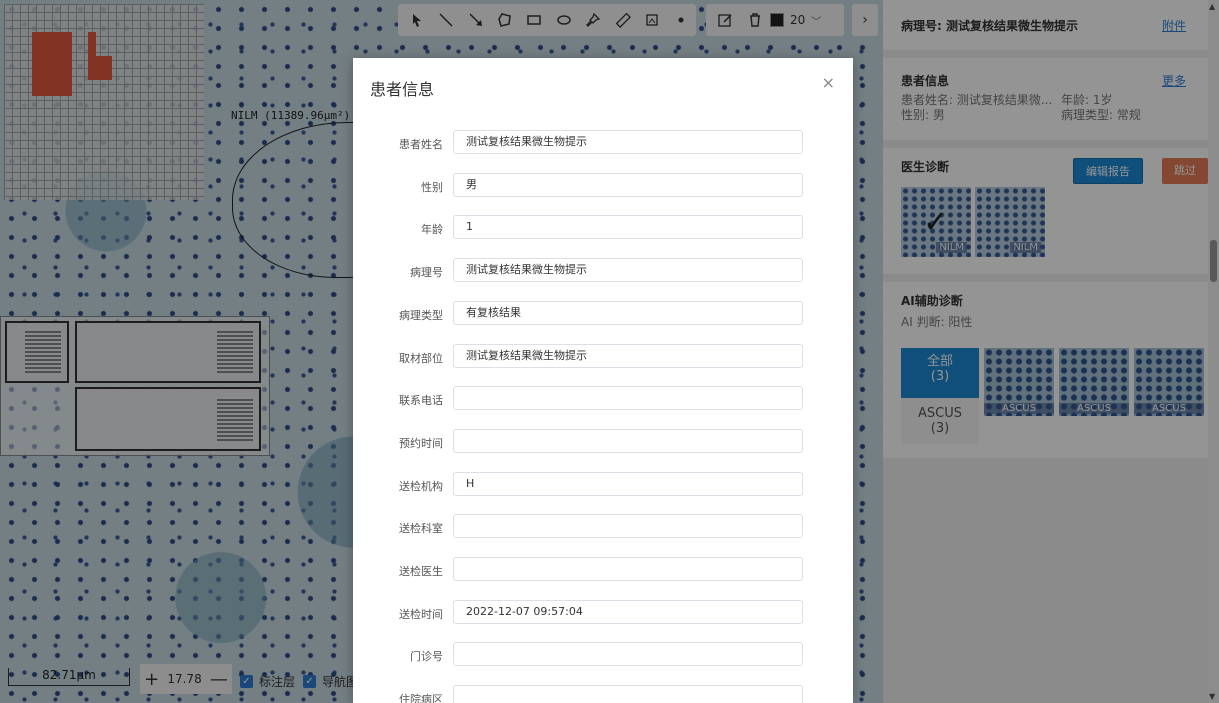 The width and height of the screenshot is (1219, 703). What do you see at coordinates (432, 230) in the screenshot?
I see `field-label: 年龄` at bounding box center [432, 230].